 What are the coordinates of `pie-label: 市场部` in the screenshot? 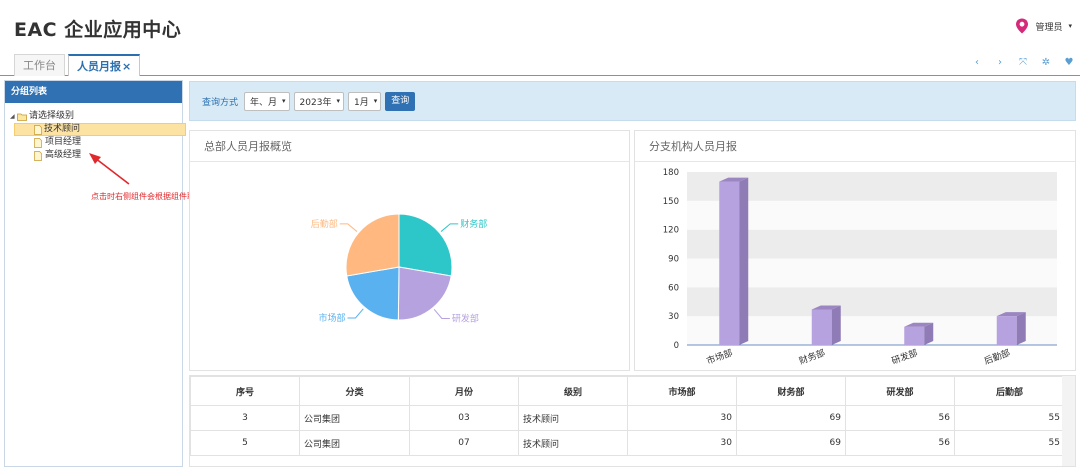 It's located at (331, 318).